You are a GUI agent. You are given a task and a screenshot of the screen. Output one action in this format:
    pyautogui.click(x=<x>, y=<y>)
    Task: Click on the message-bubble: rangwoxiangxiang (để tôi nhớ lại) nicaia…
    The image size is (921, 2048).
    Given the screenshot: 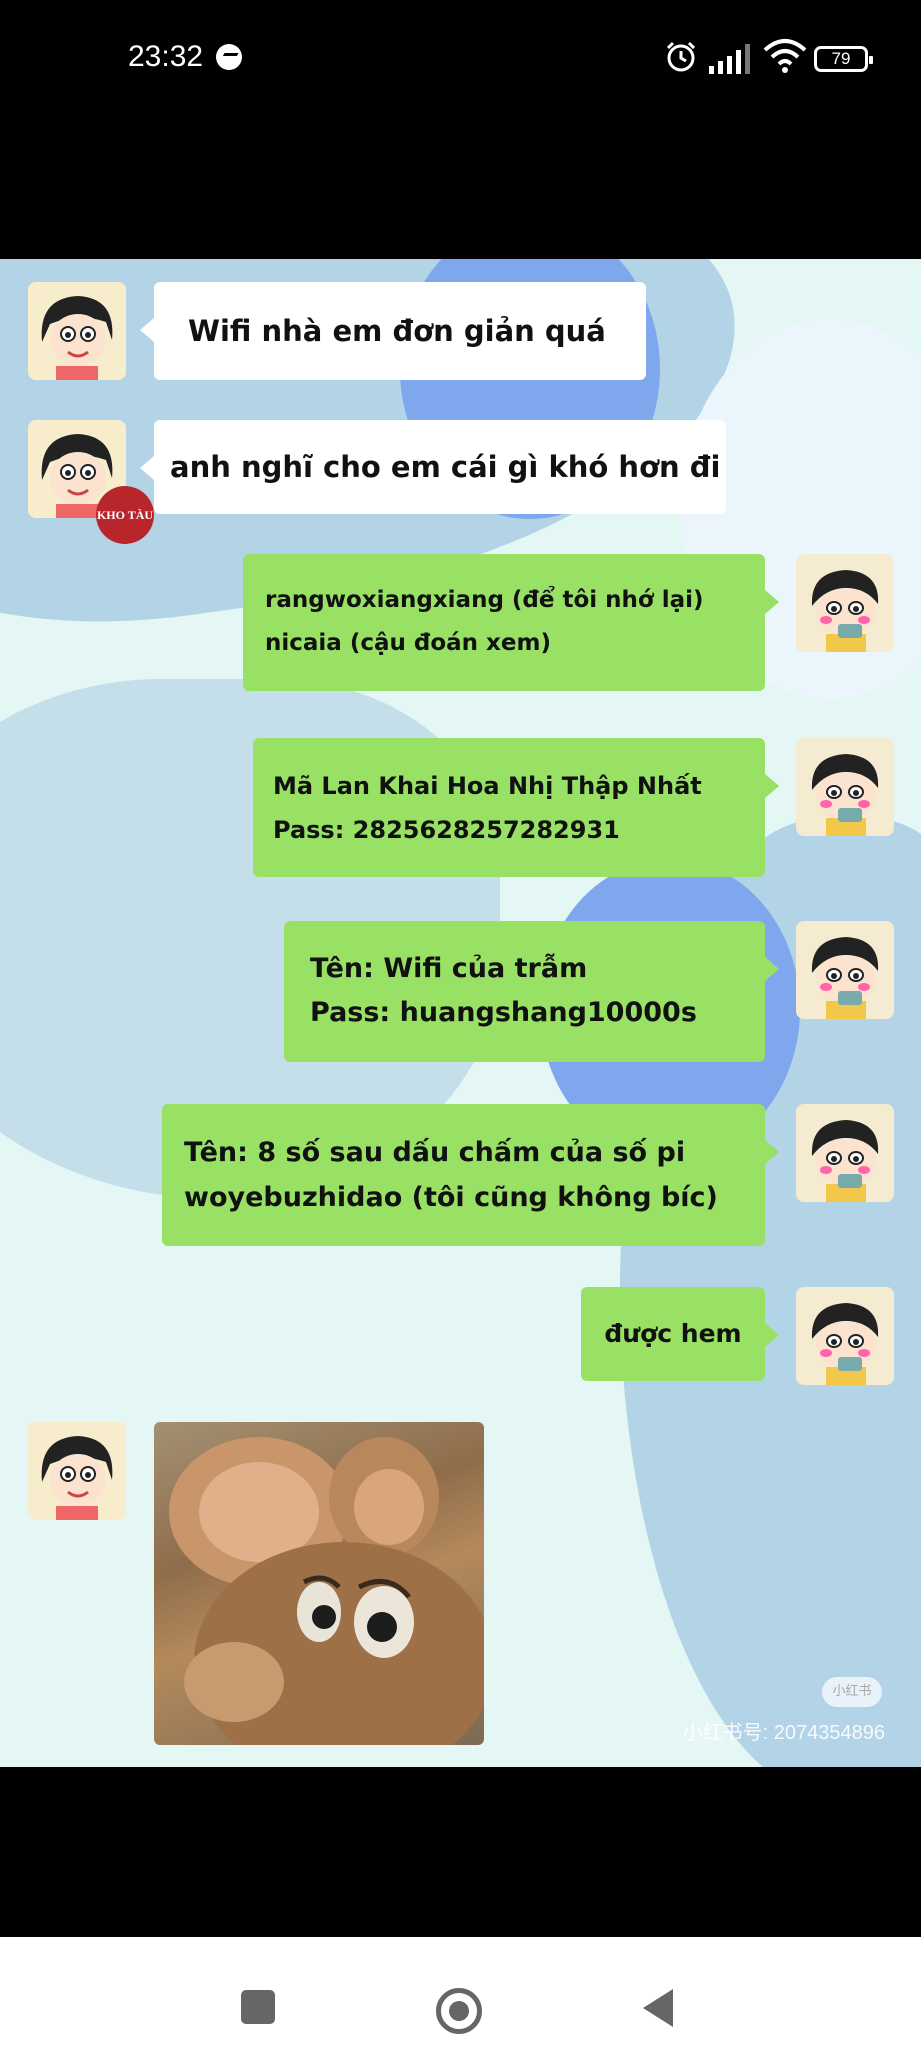 What is the action you would take?
    pyautogui.click(x=511, y=622)
    